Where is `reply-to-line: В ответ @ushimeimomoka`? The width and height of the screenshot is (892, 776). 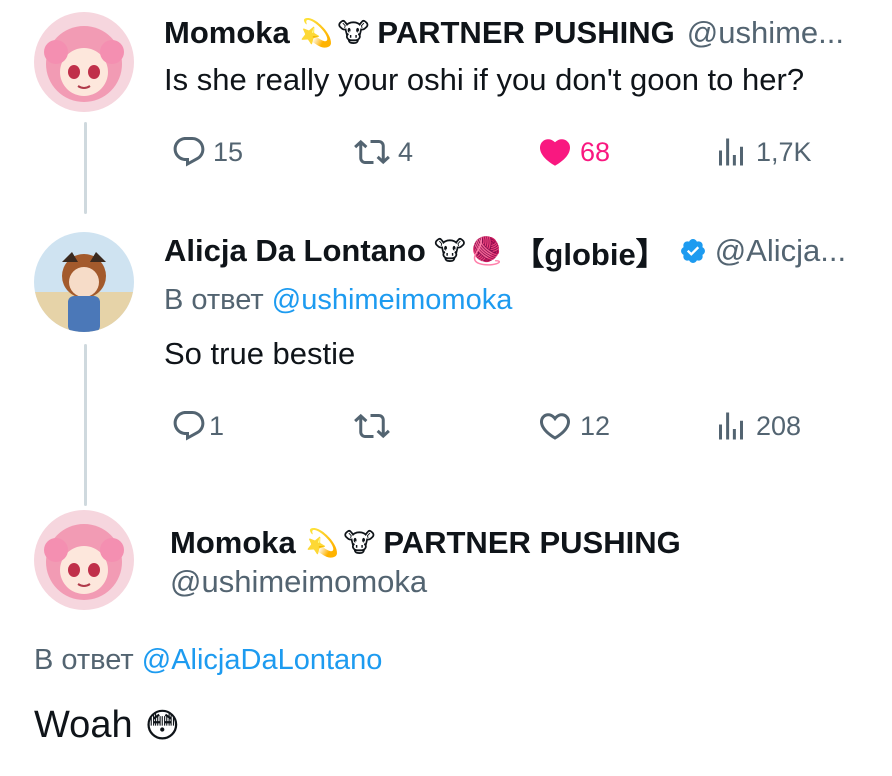 reply-to-line: В ответ @ushimeimomoka is located at coordinates (338, 300).